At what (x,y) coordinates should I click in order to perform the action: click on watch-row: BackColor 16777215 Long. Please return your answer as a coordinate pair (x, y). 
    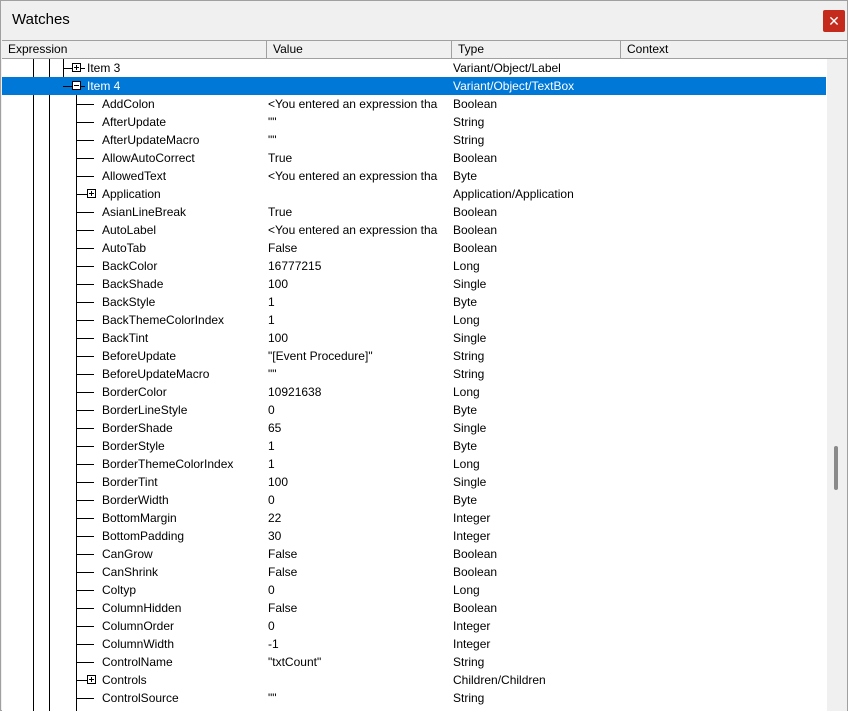
    Looking at the image, I should click on (414, 266).